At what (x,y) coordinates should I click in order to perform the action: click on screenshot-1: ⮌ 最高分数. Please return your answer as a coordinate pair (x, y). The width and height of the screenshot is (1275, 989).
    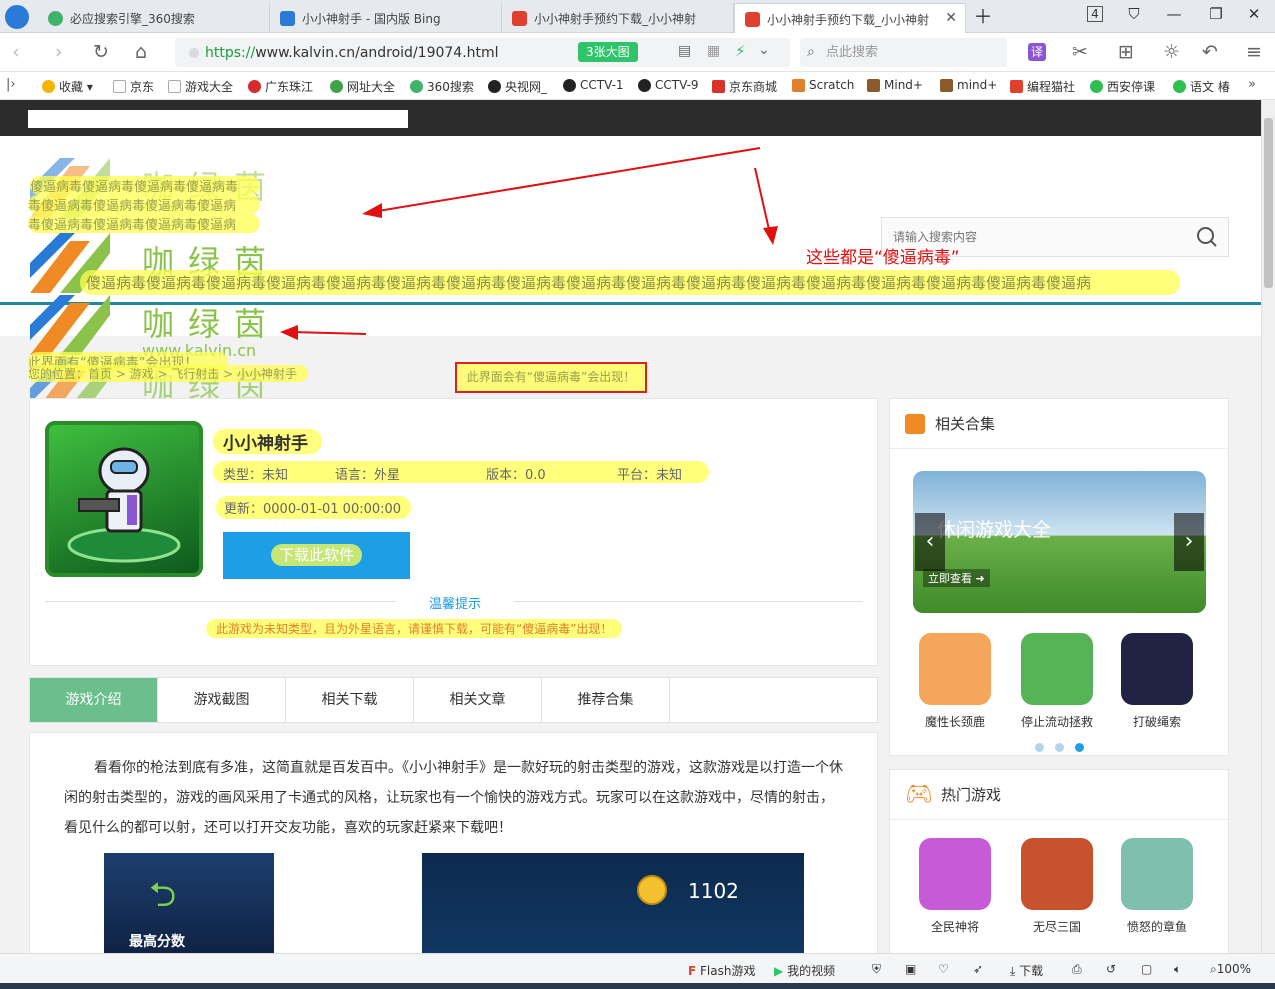
    Looking at the image, I should click on (189, 903).